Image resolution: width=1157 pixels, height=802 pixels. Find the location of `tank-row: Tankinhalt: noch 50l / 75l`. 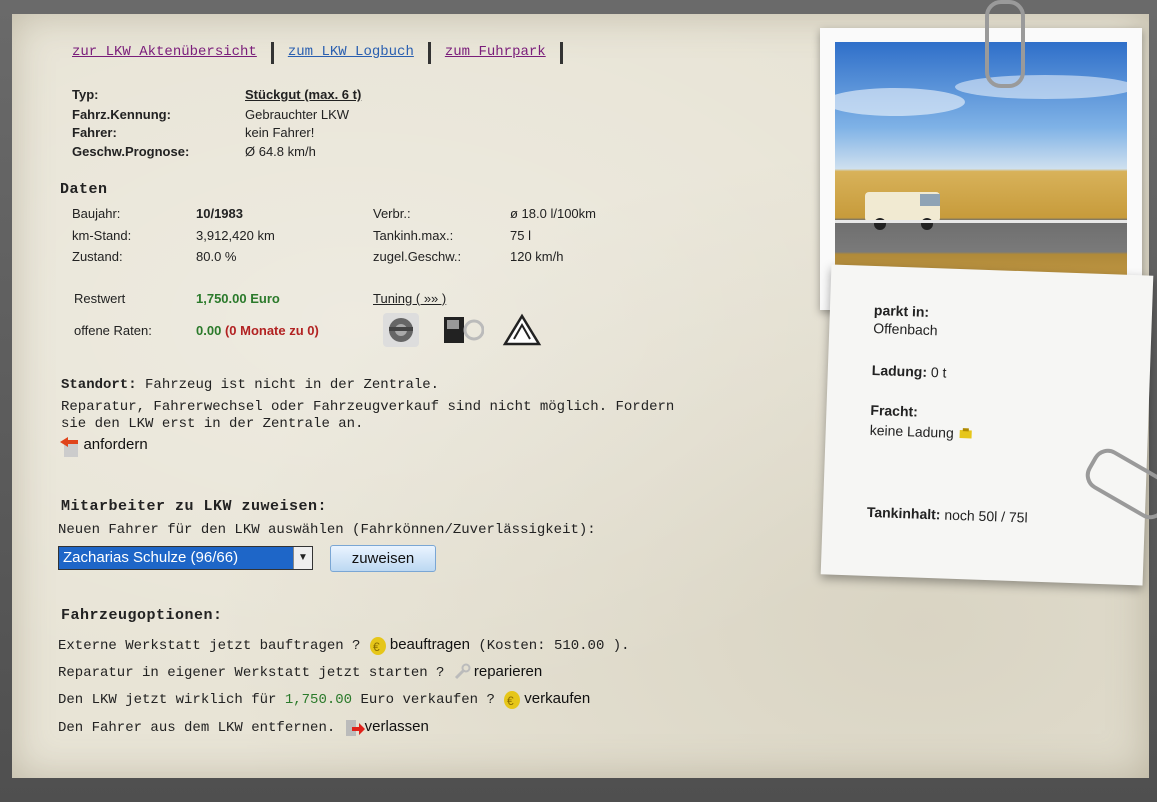

tank-row: Tankinhalt: noch 50l / 75l is located at coordinates (947, 515).